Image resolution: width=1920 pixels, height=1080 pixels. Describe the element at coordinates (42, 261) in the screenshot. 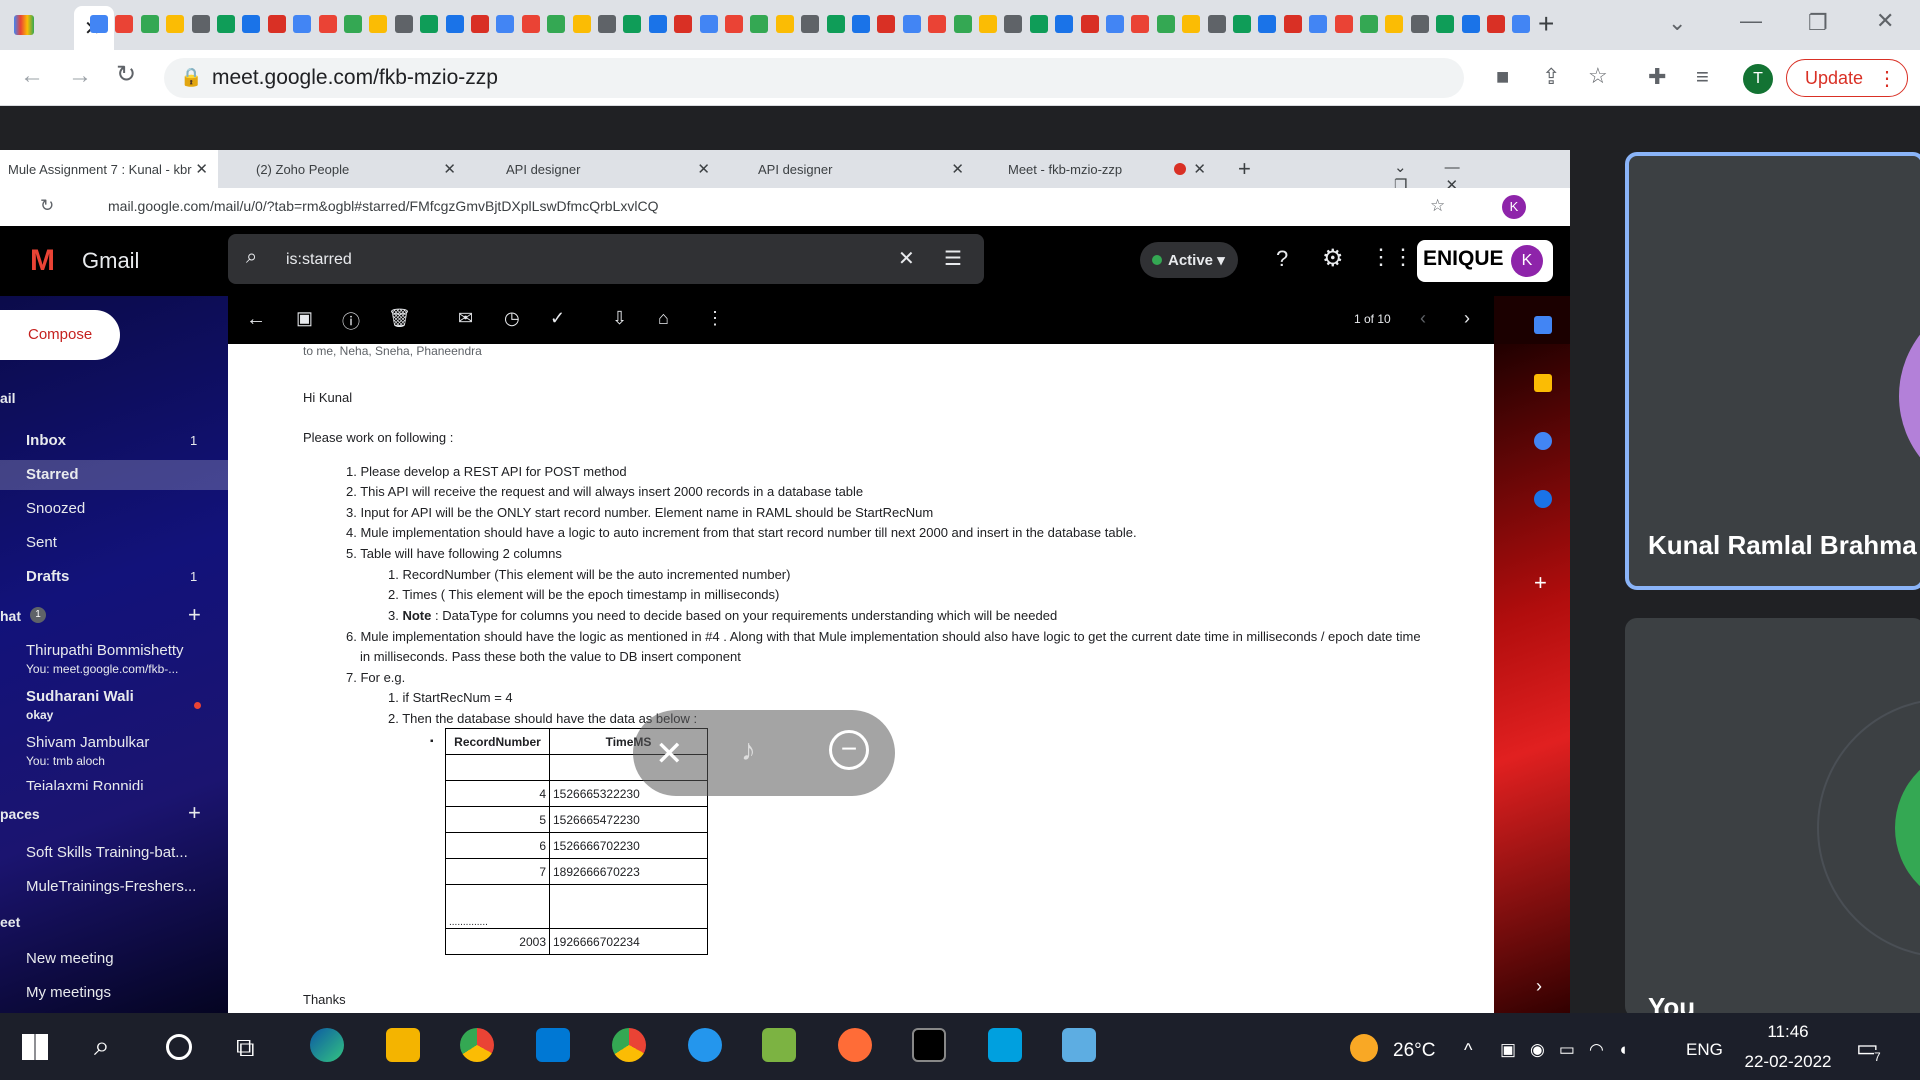

I see `gmail-logo-icon: M` at that location.